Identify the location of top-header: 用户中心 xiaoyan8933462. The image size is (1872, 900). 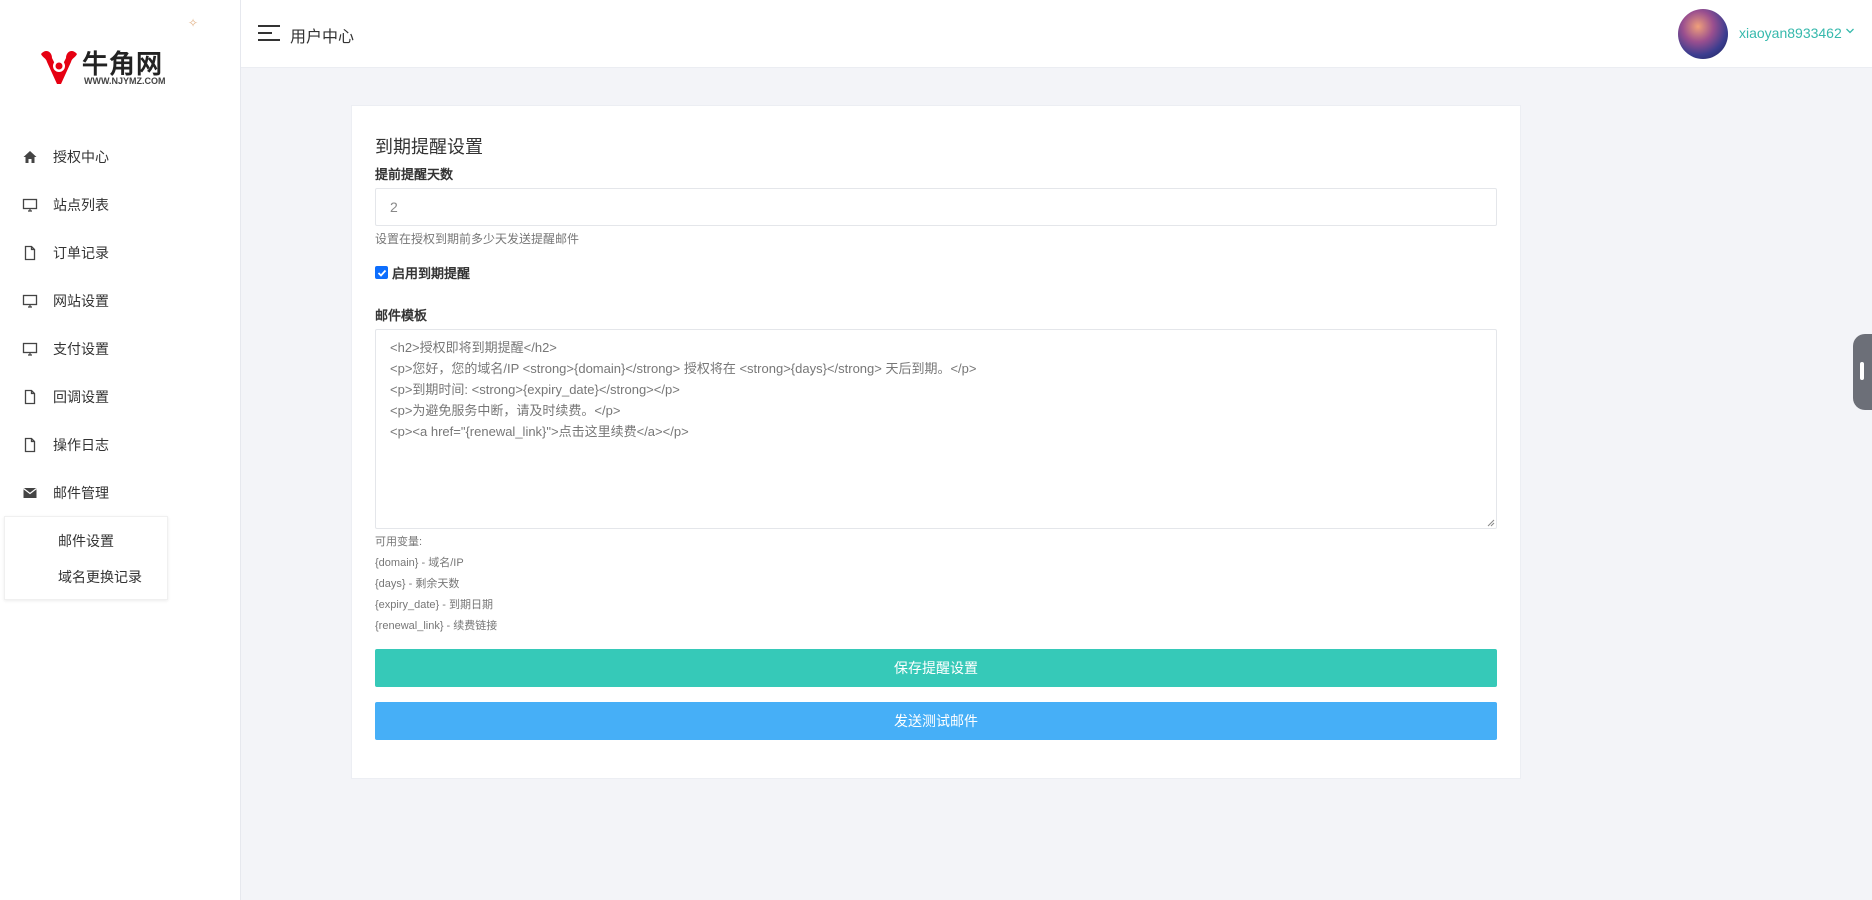
(1056, 34).